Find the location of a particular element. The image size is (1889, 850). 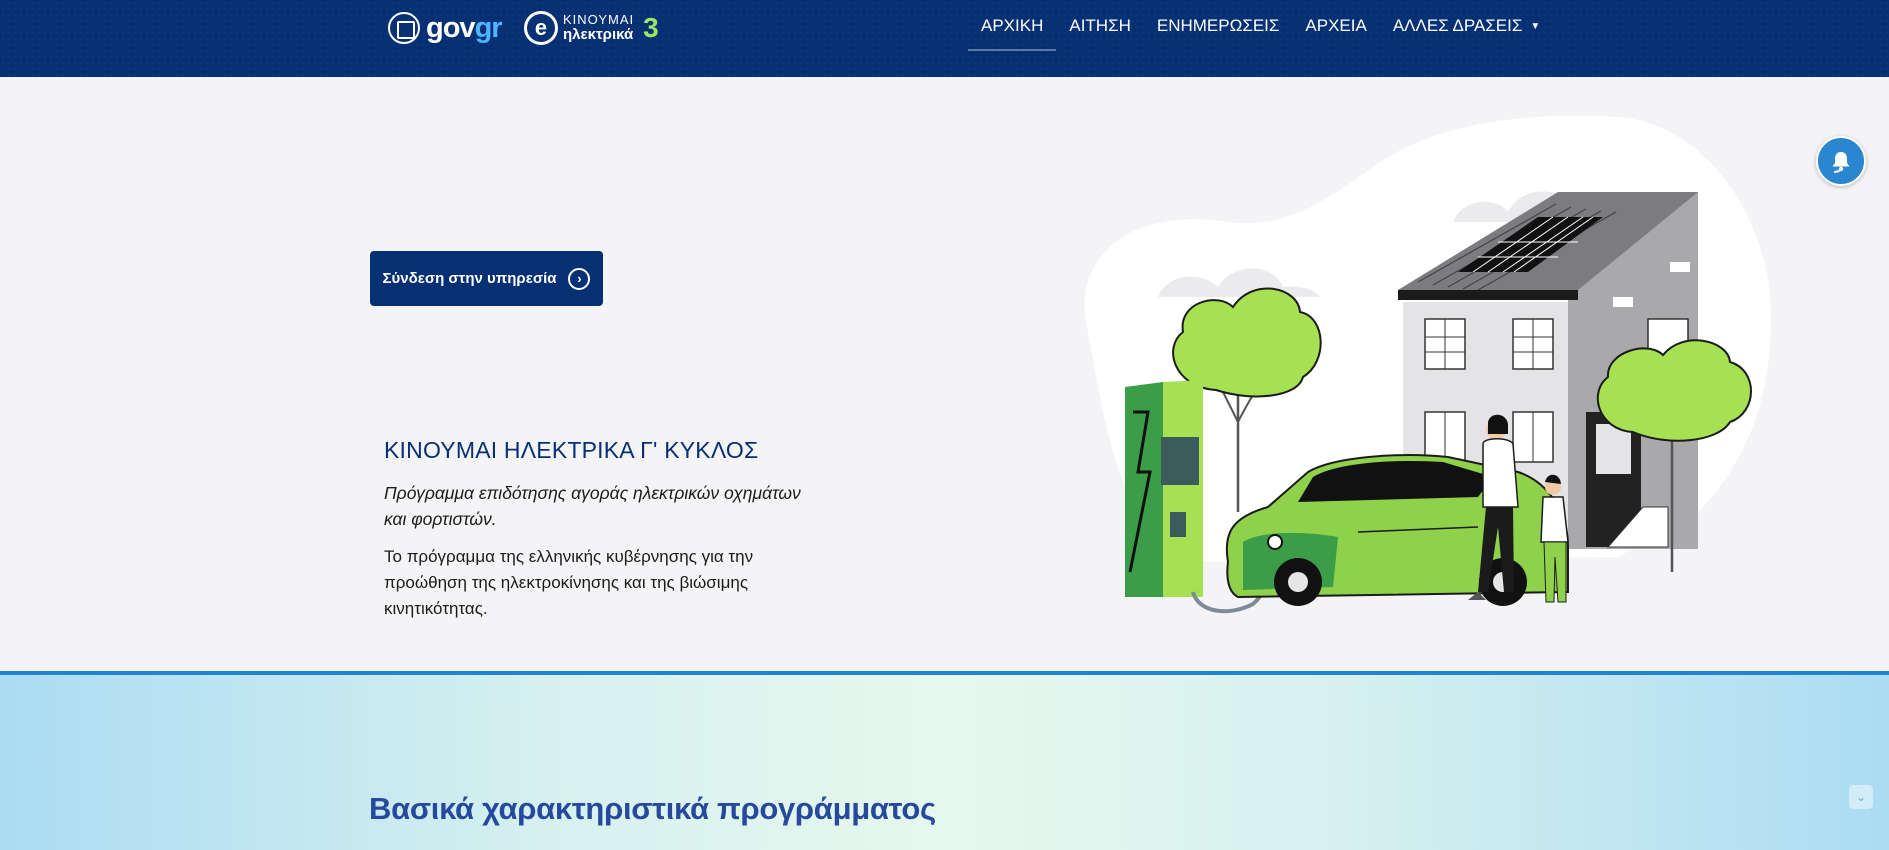

bell-icon is located at coordinates (1841, 162).